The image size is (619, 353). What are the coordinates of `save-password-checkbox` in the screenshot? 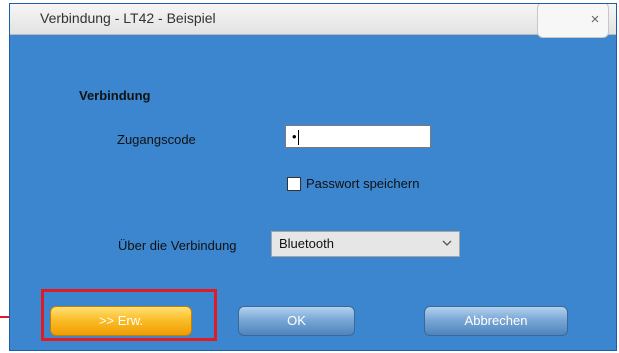 It's located at (294, 184).